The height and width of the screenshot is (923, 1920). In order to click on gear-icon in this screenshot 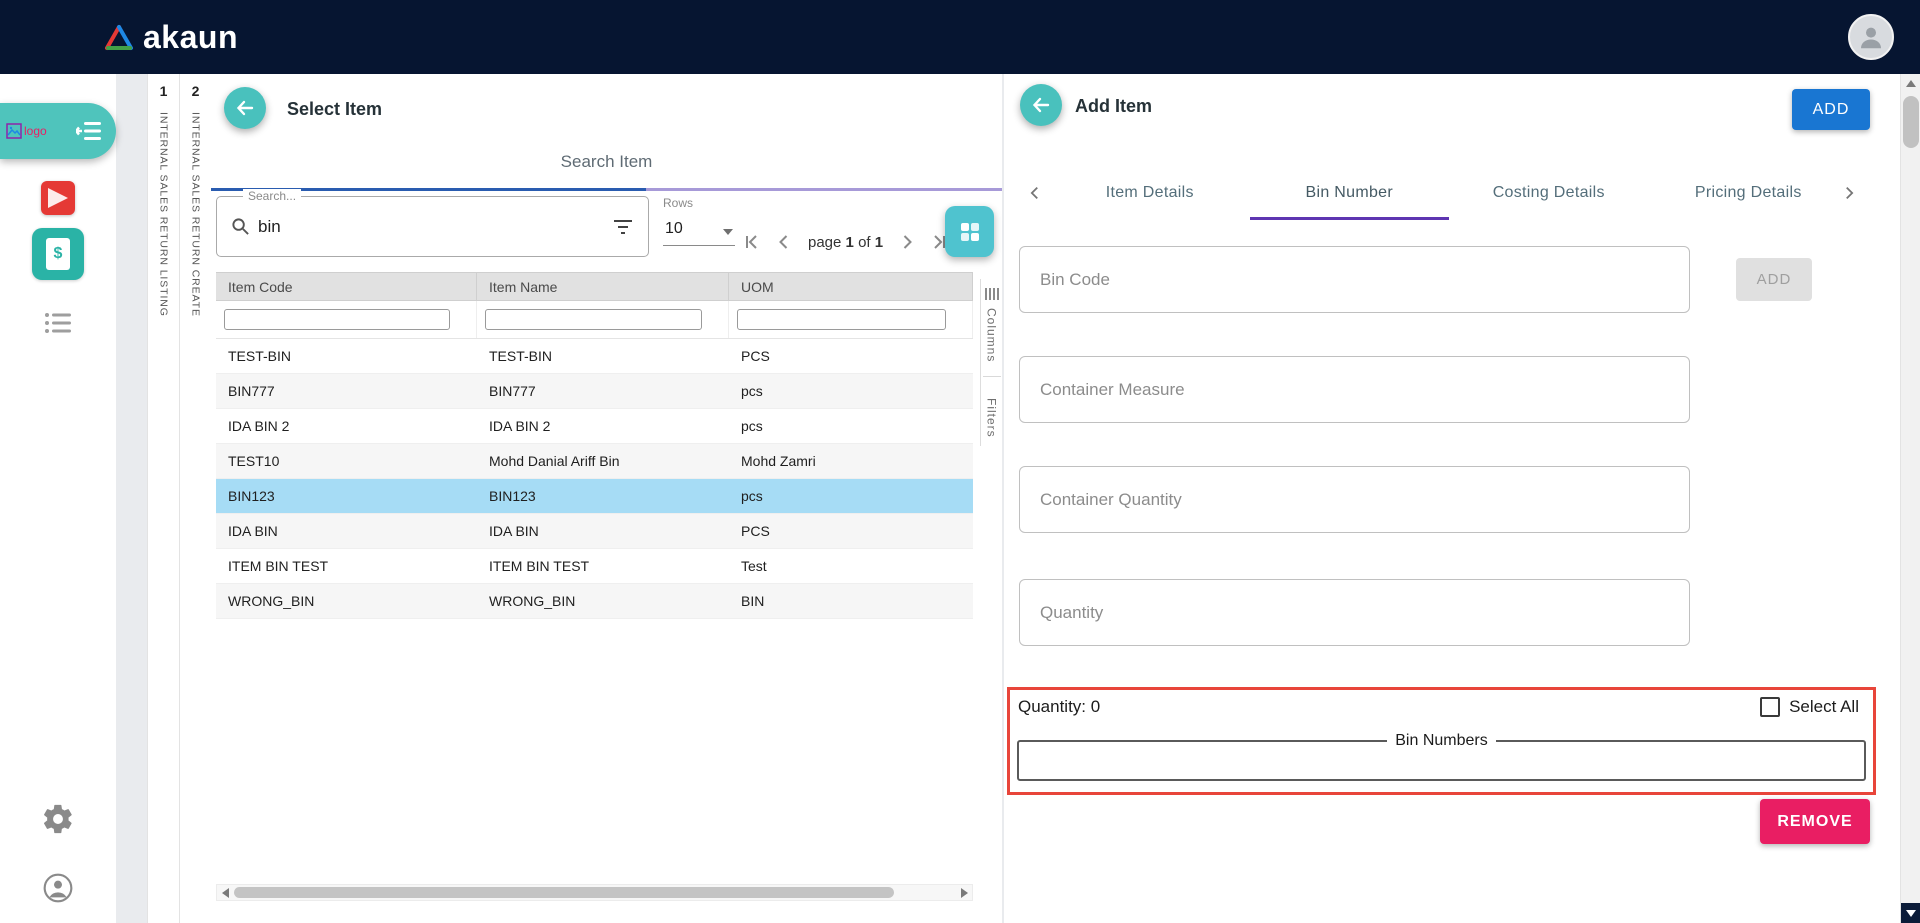, I will do `click(57, 819)`.